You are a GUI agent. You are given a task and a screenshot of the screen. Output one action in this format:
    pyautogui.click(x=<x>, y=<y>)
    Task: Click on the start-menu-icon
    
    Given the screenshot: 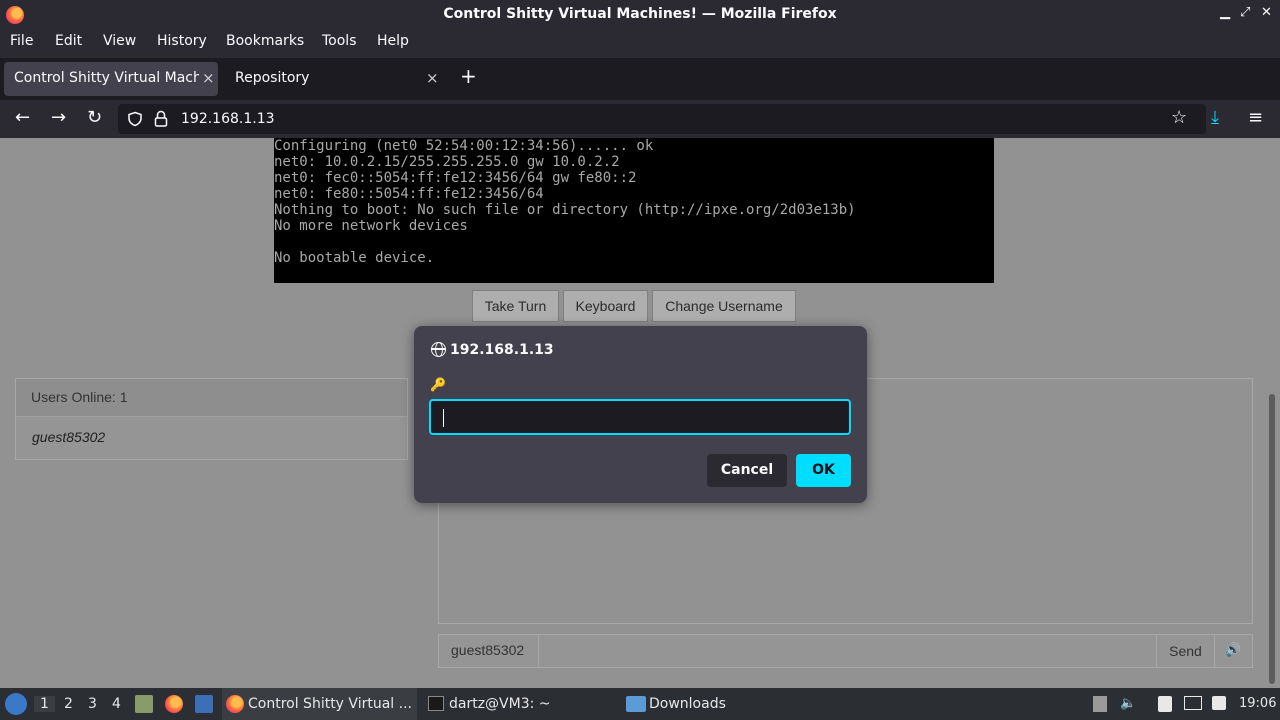 What is the action you would take?
    pyautogui.click(x=16, y=704)
    